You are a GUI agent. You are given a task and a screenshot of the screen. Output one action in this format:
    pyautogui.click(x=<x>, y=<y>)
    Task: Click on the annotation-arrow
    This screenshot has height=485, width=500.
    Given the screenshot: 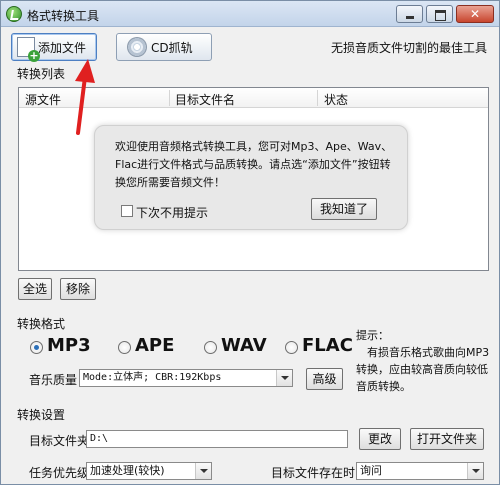 What is the action you would take?
    pyautogui.click(x=85, y=97)
    